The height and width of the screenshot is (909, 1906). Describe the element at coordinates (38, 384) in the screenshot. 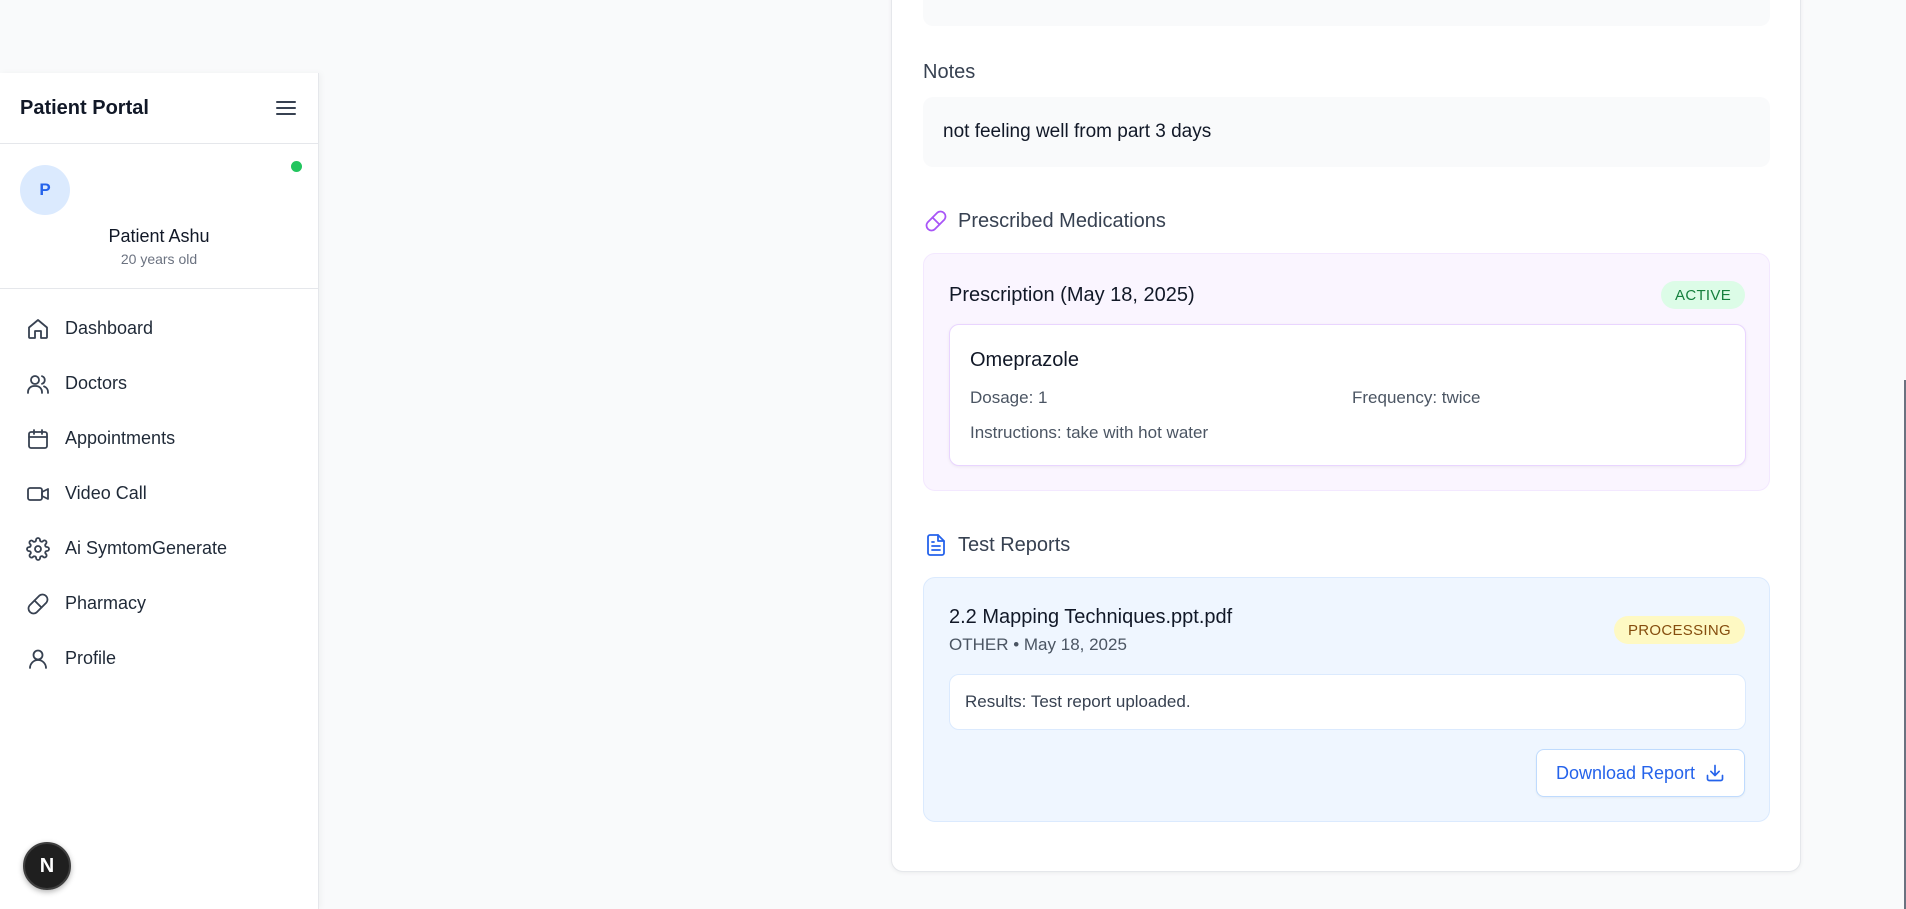

I see `users-icon` at that location.